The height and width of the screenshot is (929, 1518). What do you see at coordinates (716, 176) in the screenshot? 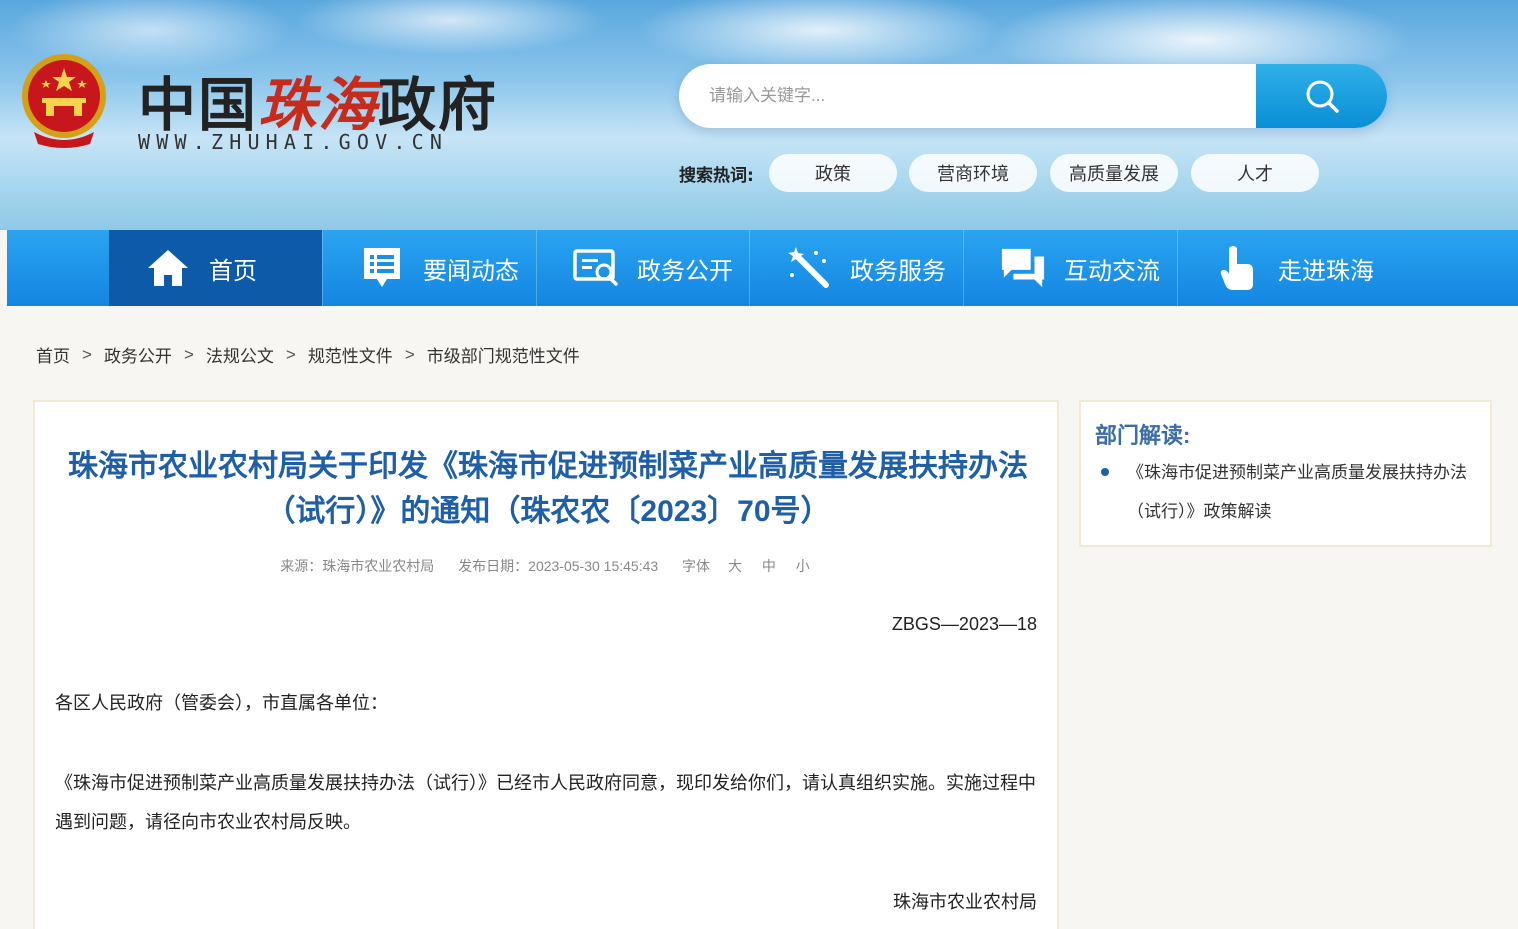
I see `hot-search-label: 搜索热词:` at bounding box center [716, 176].